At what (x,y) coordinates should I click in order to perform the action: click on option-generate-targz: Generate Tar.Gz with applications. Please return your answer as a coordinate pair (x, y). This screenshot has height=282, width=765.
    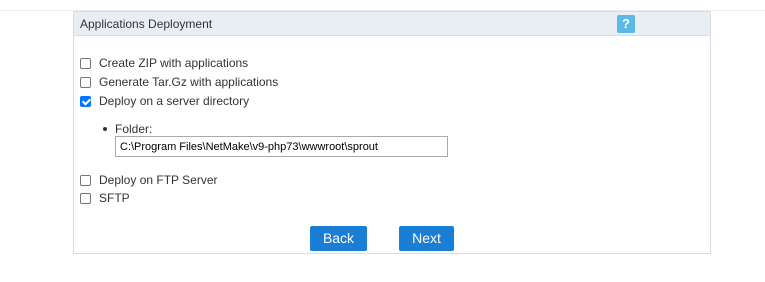
    Looking at the image, I should click on (179, 82).